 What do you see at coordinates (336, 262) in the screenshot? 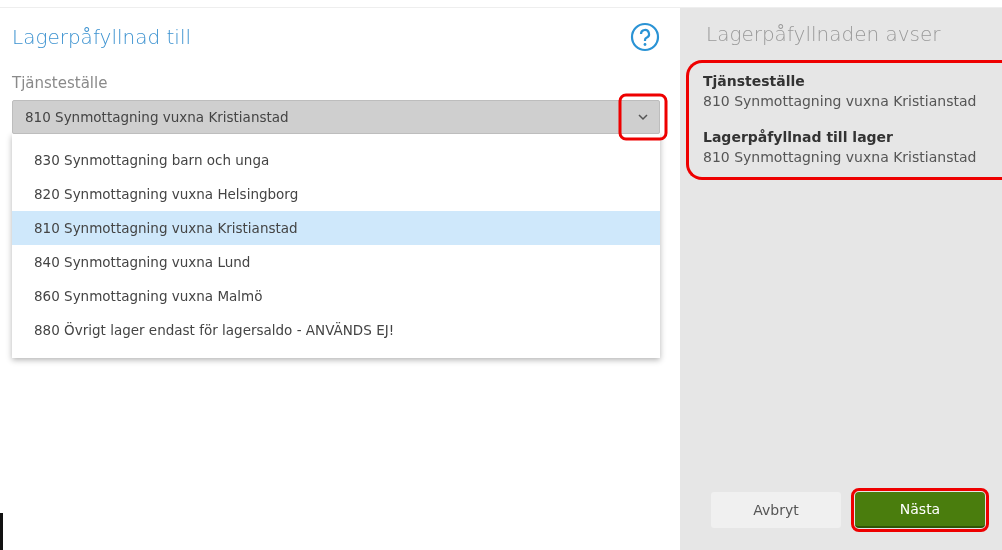
I see `dropdown-option: 840 Synmottagning vuxna Lund` at bounding box center [336, 262].